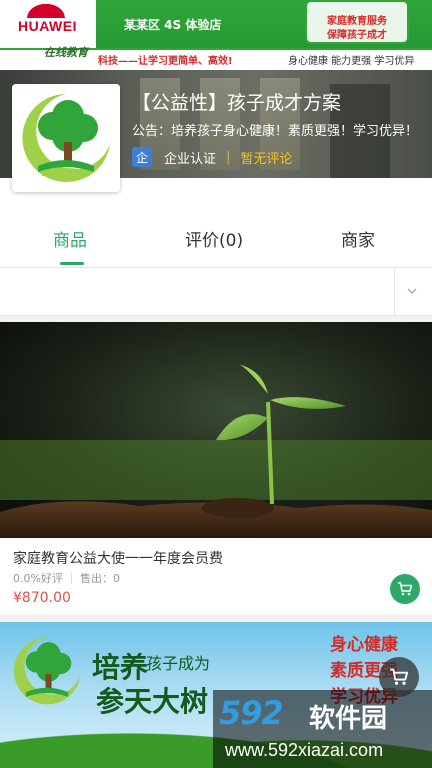 This screenshot has height=768, width=432. What do you see at coordinates (70, 238) in the screenshot?
I see `tab-products: 商品` at bounding box center [70, 238].